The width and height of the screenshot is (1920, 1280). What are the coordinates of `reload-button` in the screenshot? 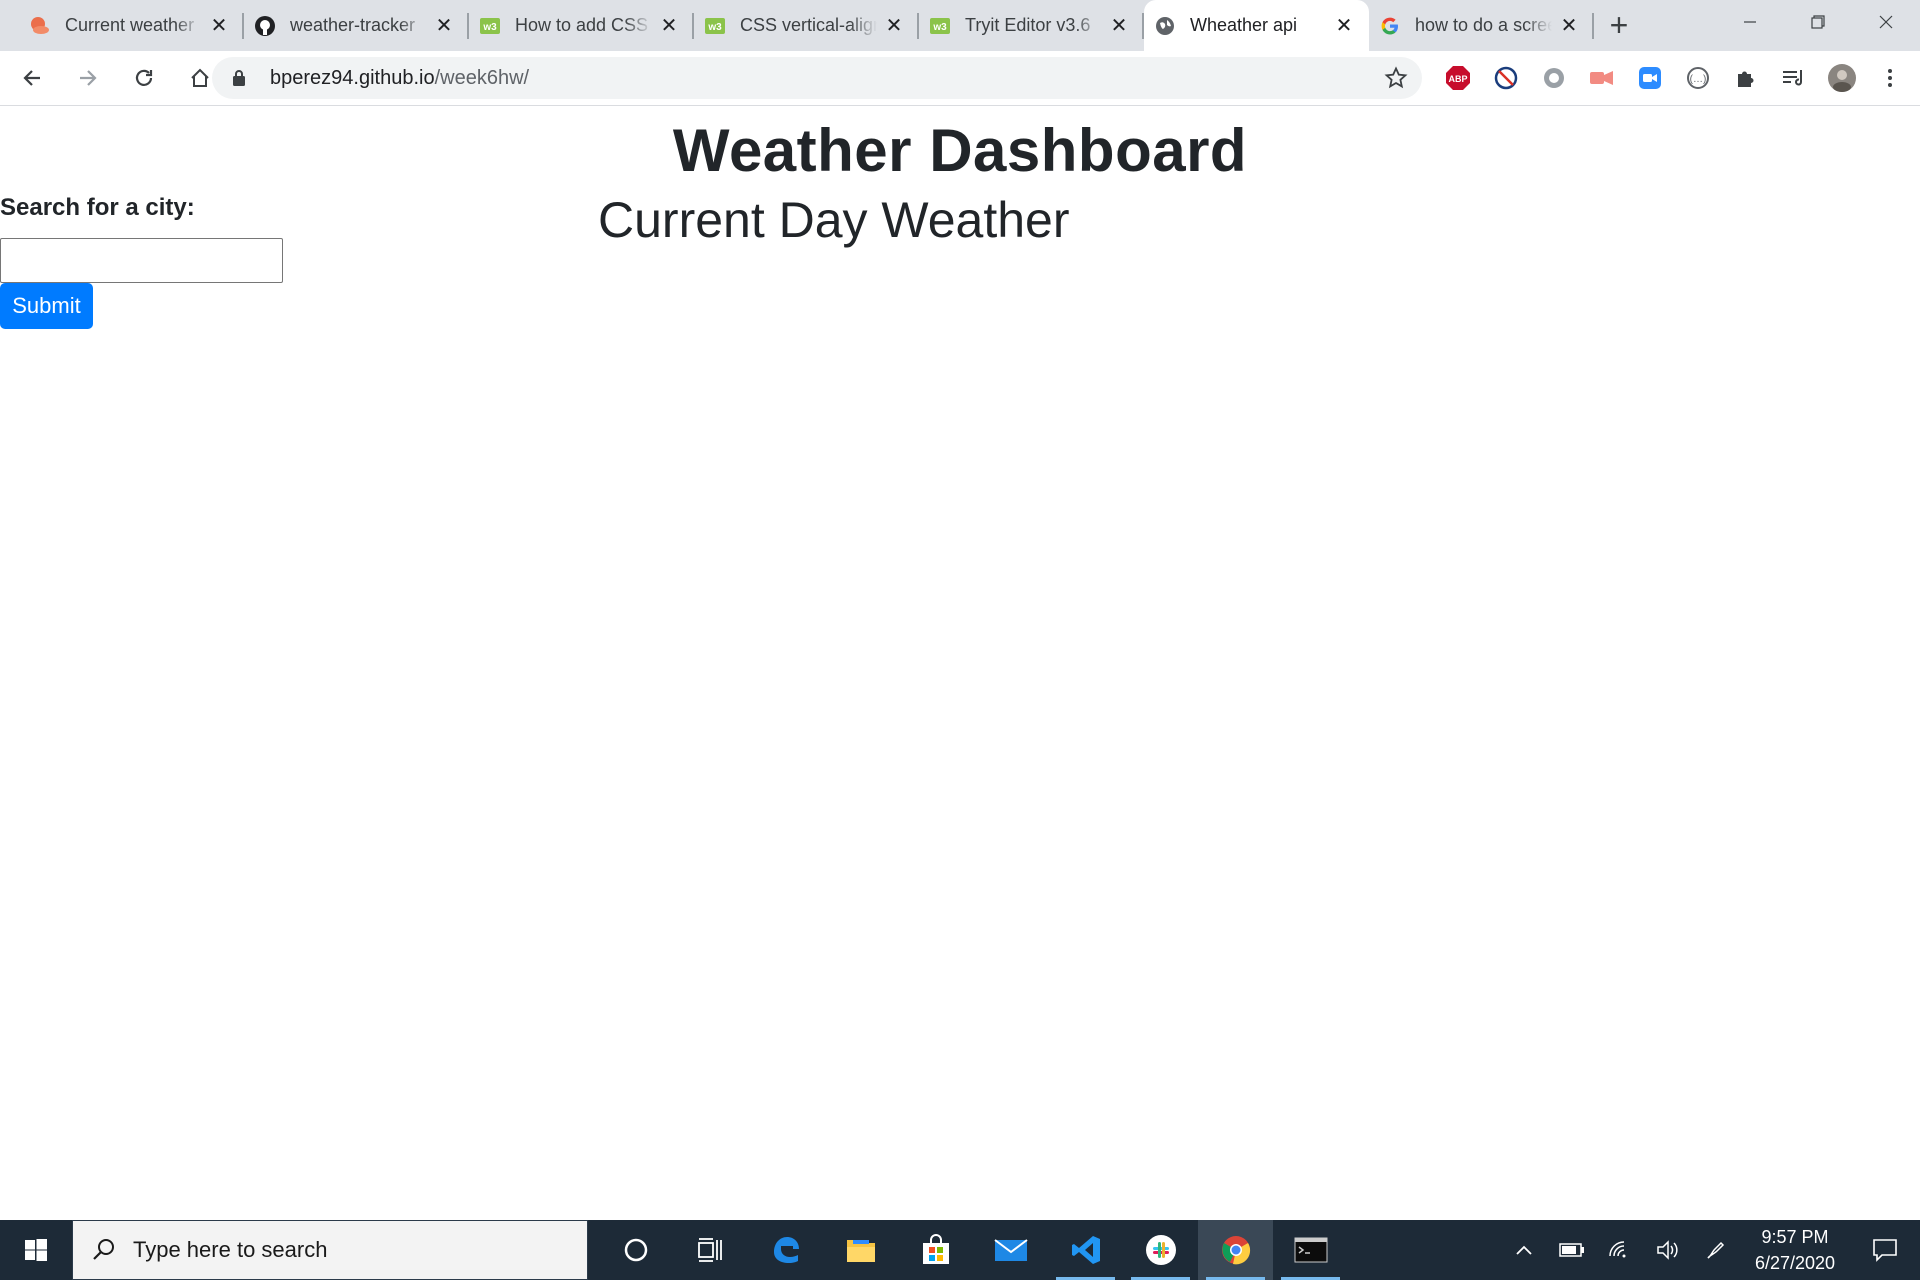 It's located at (144, 78).